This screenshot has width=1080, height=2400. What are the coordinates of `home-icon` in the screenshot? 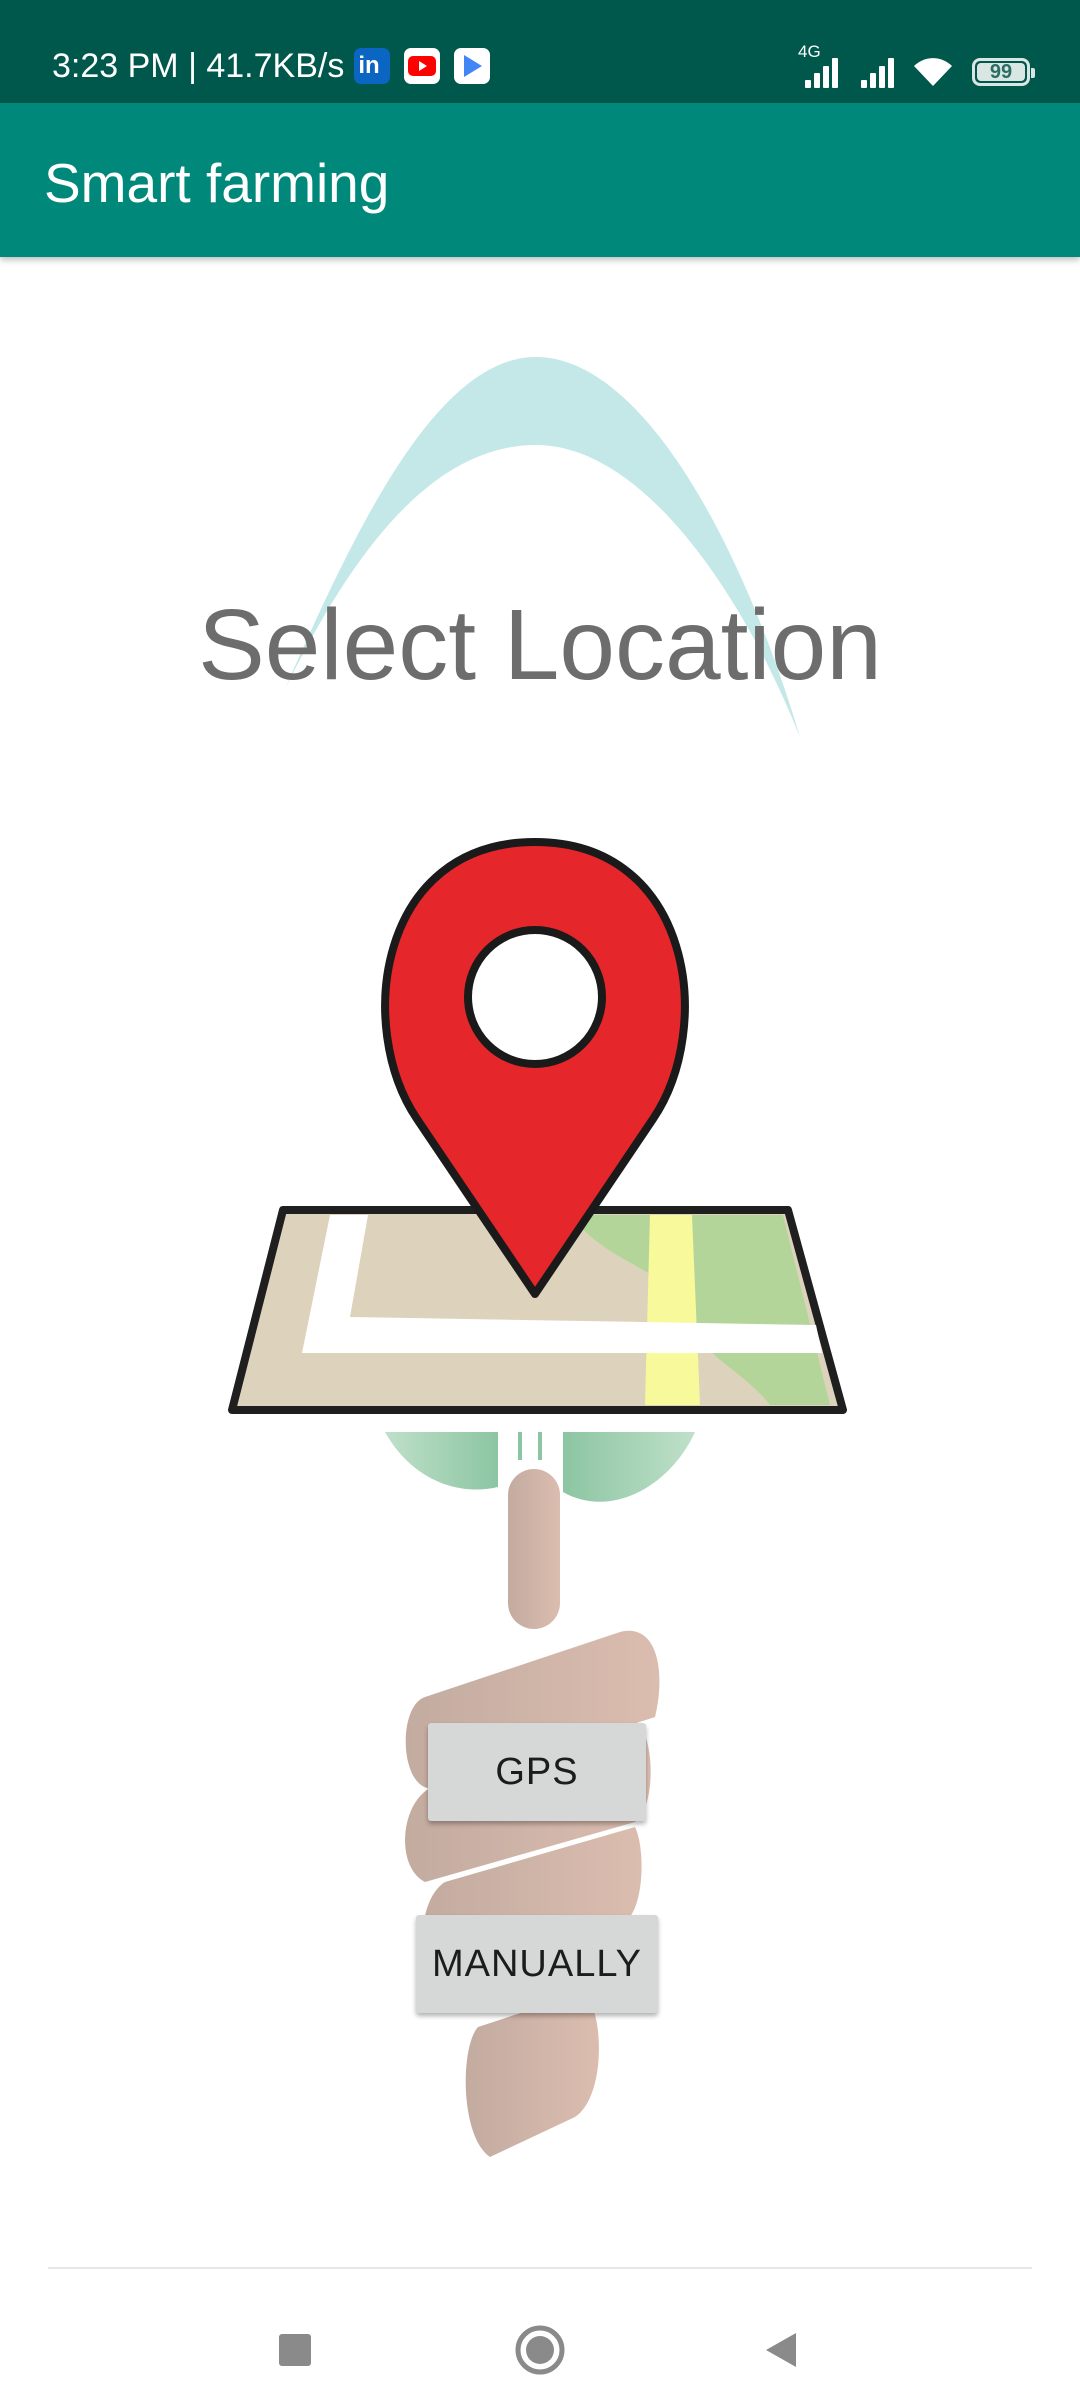 It's located at (540, 2350).